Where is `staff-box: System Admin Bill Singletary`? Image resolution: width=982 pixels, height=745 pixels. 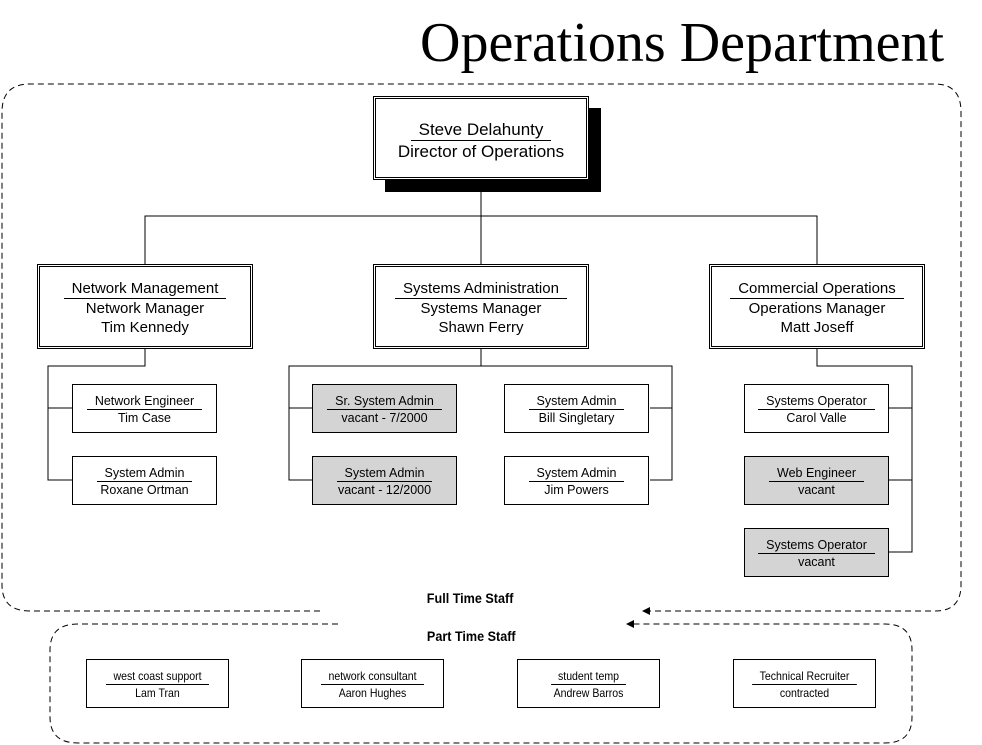 staff-box: System Admin Bill Singletary is located at coordinates (576, 408).